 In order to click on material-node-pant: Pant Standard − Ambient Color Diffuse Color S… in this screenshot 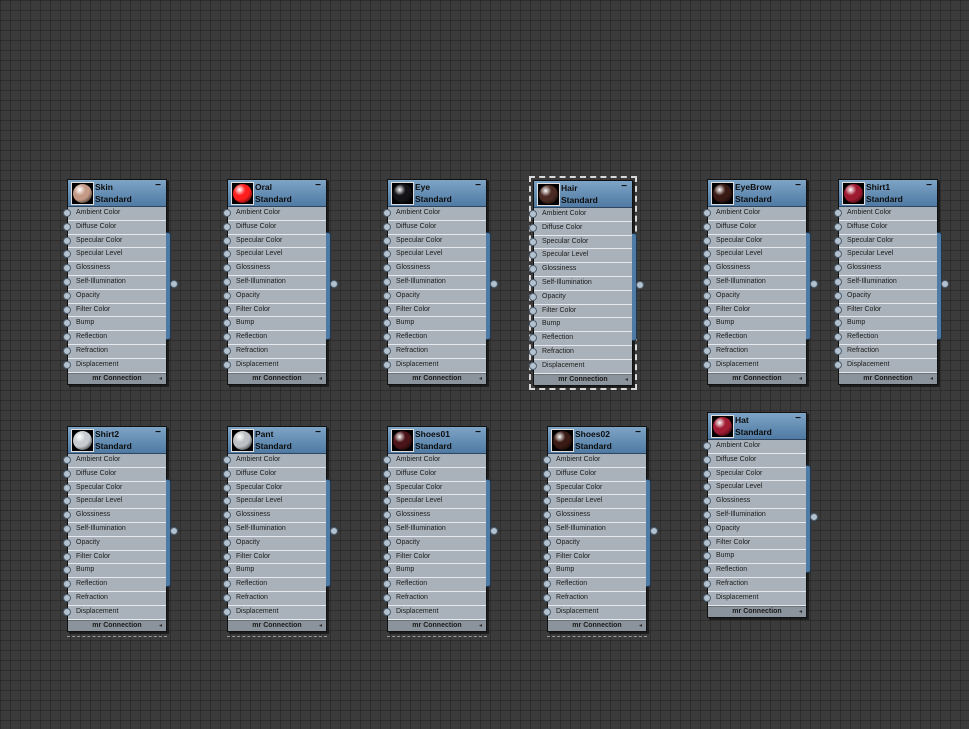, I will do `click(280, 531)`.